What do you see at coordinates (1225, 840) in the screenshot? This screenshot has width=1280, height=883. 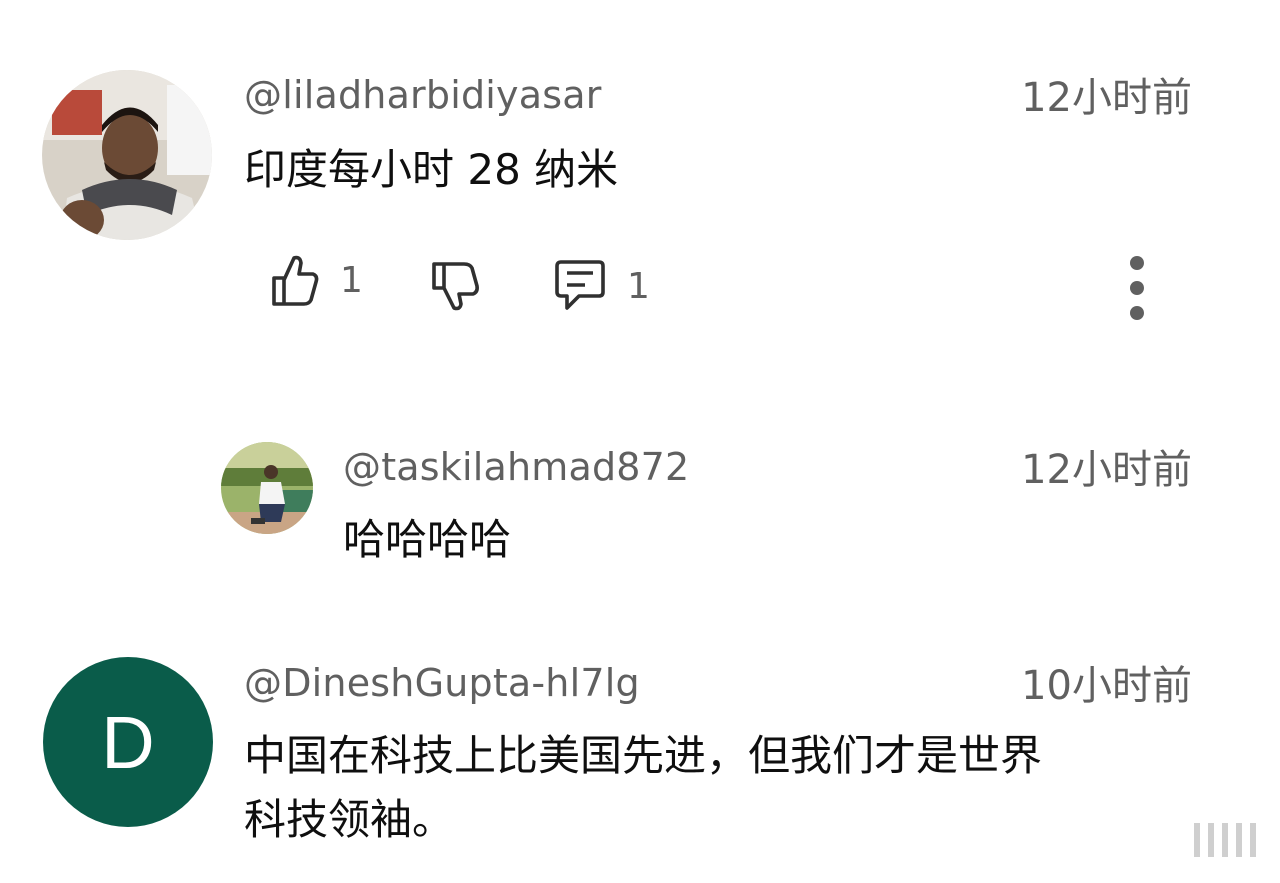 I see `watermark` at bounding box center [1225, 840].